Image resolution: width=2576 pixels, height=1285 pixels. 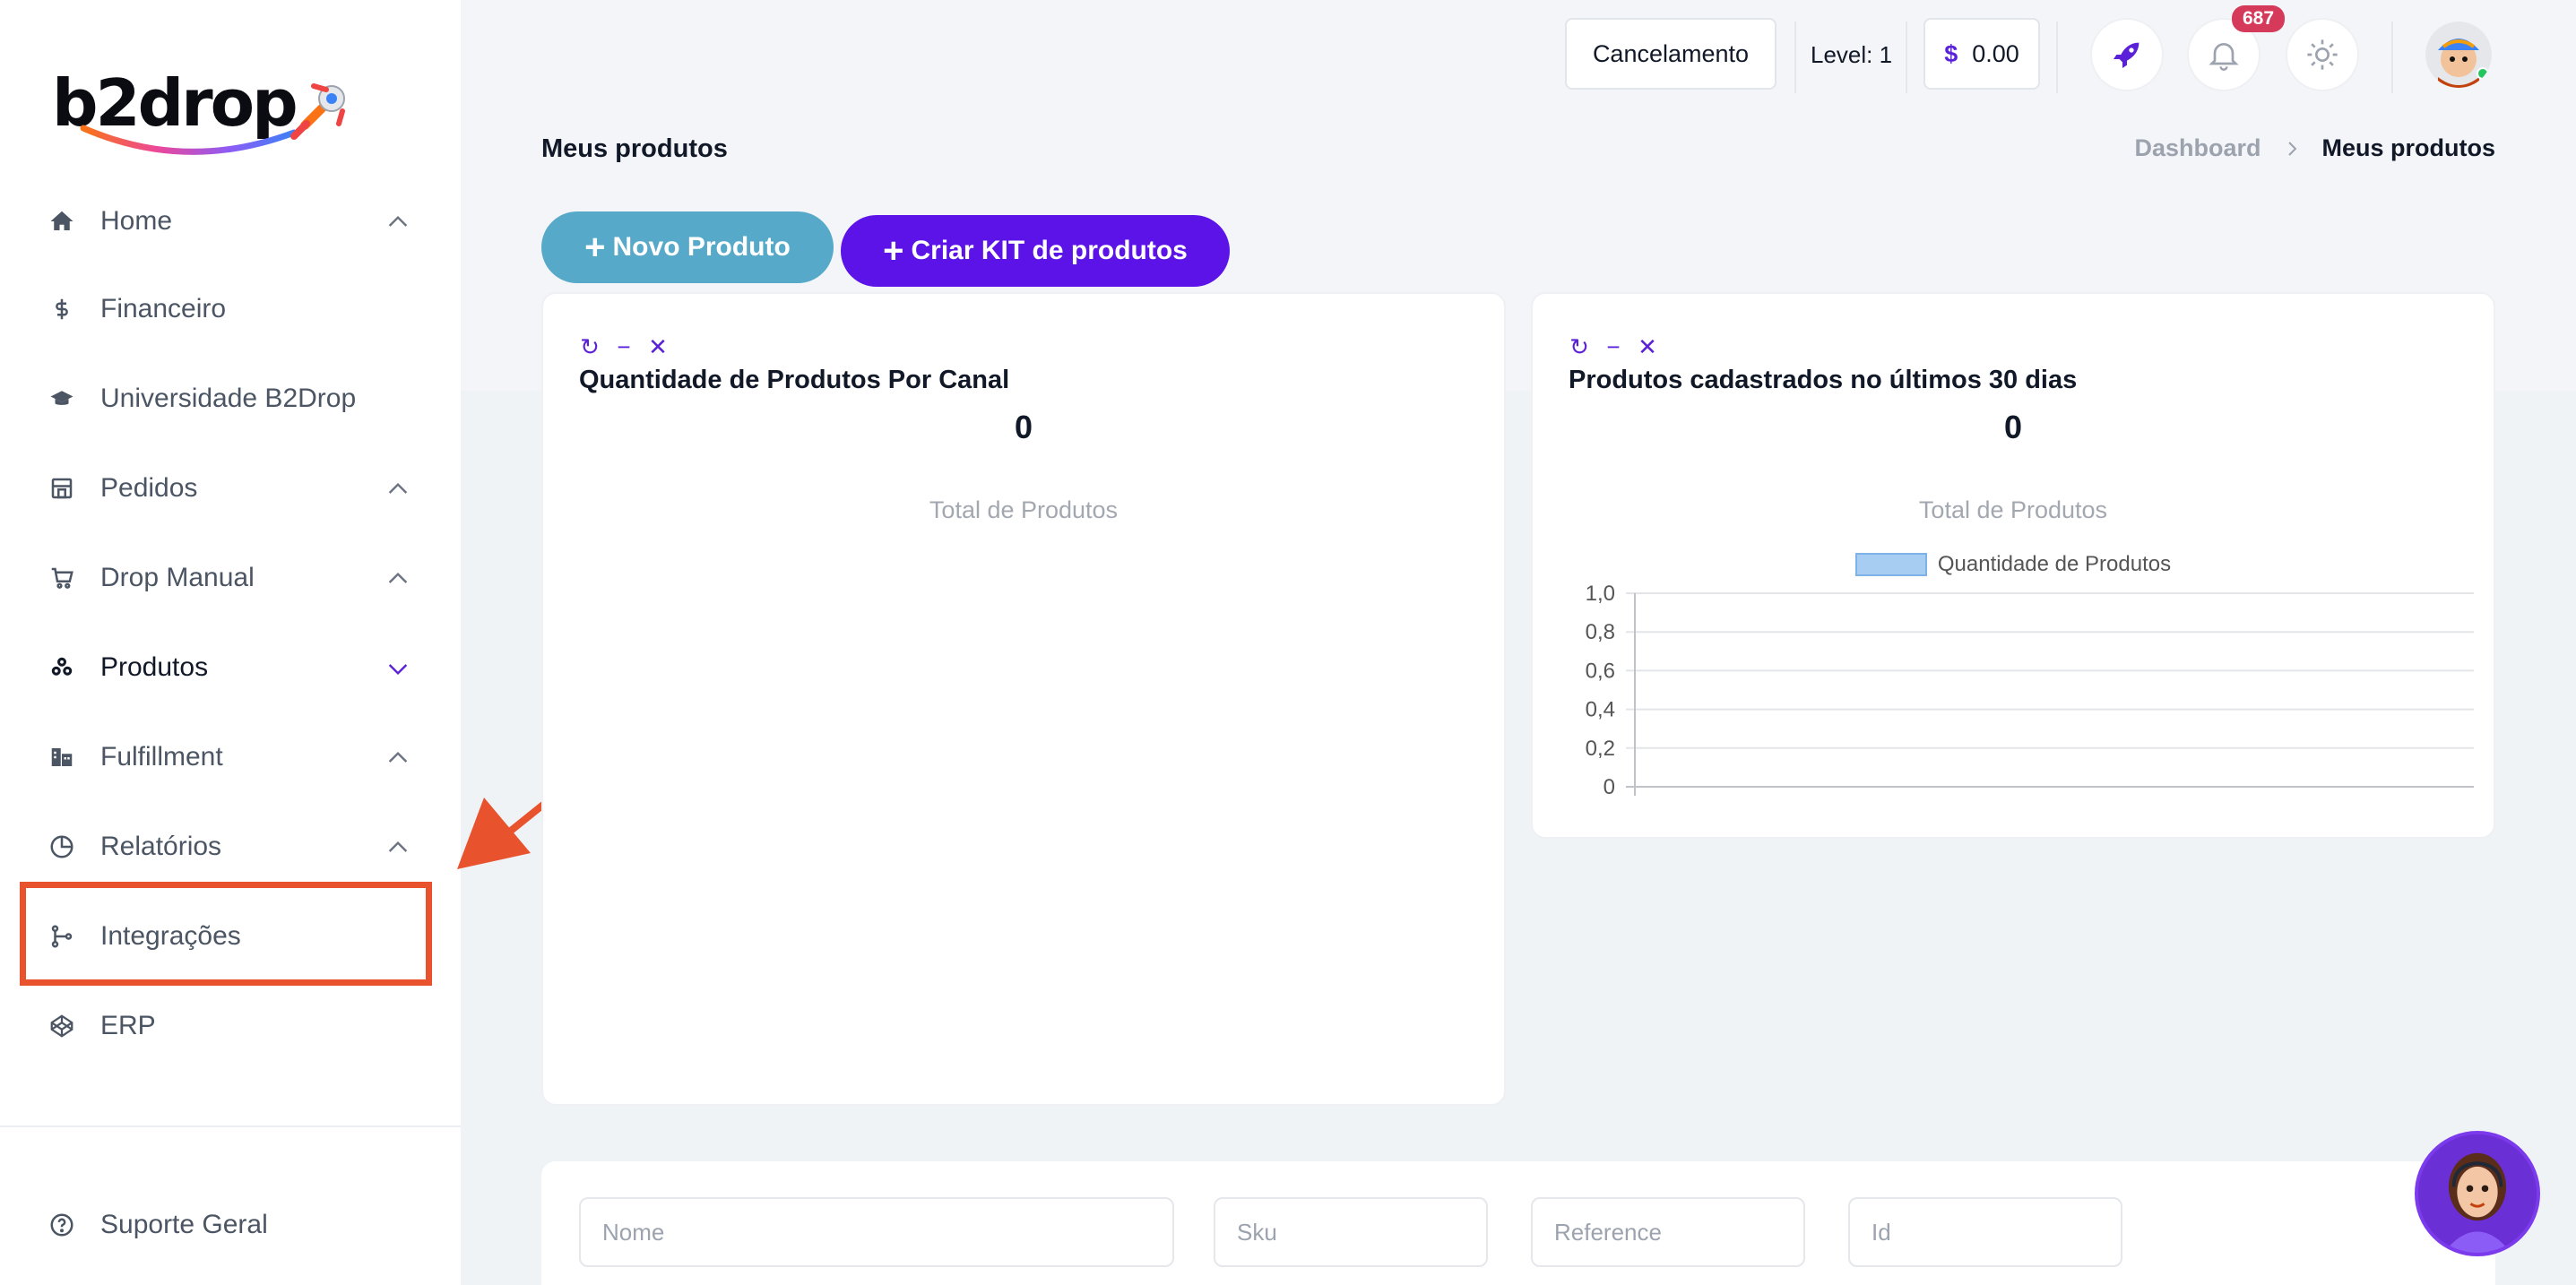 What do you see at coordinates (1852, 54) in the screenshot?
I see `level-indicator: Level: 1` at bounding box center [1852, 54].